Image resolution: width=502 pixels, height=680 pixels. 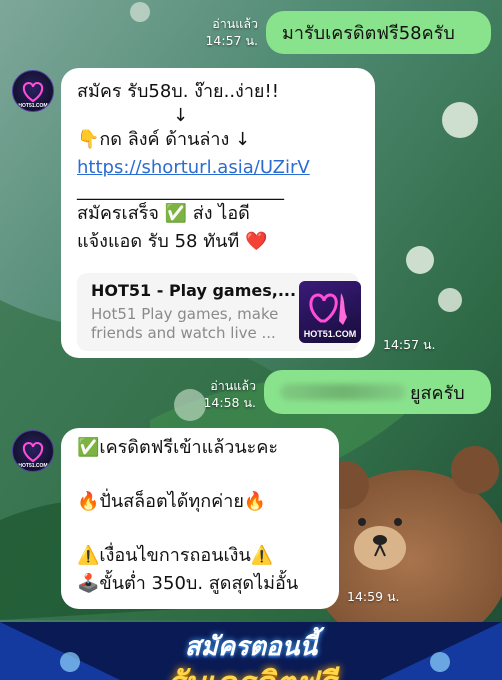 I want to click on message-time: 14:59 น., so click(x=373, y=596).